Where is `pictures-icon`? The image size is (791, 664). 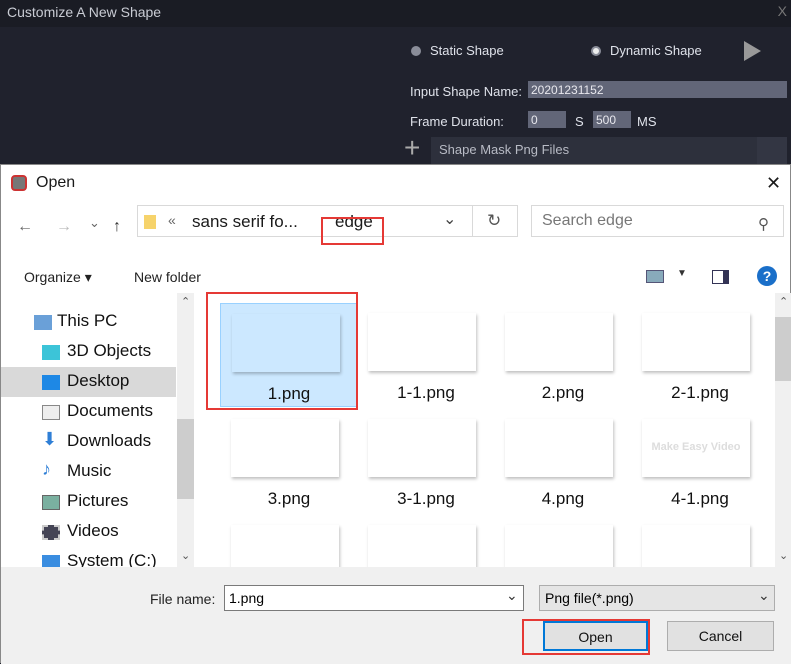
pictures-icon is located at coordinates (51, 502).